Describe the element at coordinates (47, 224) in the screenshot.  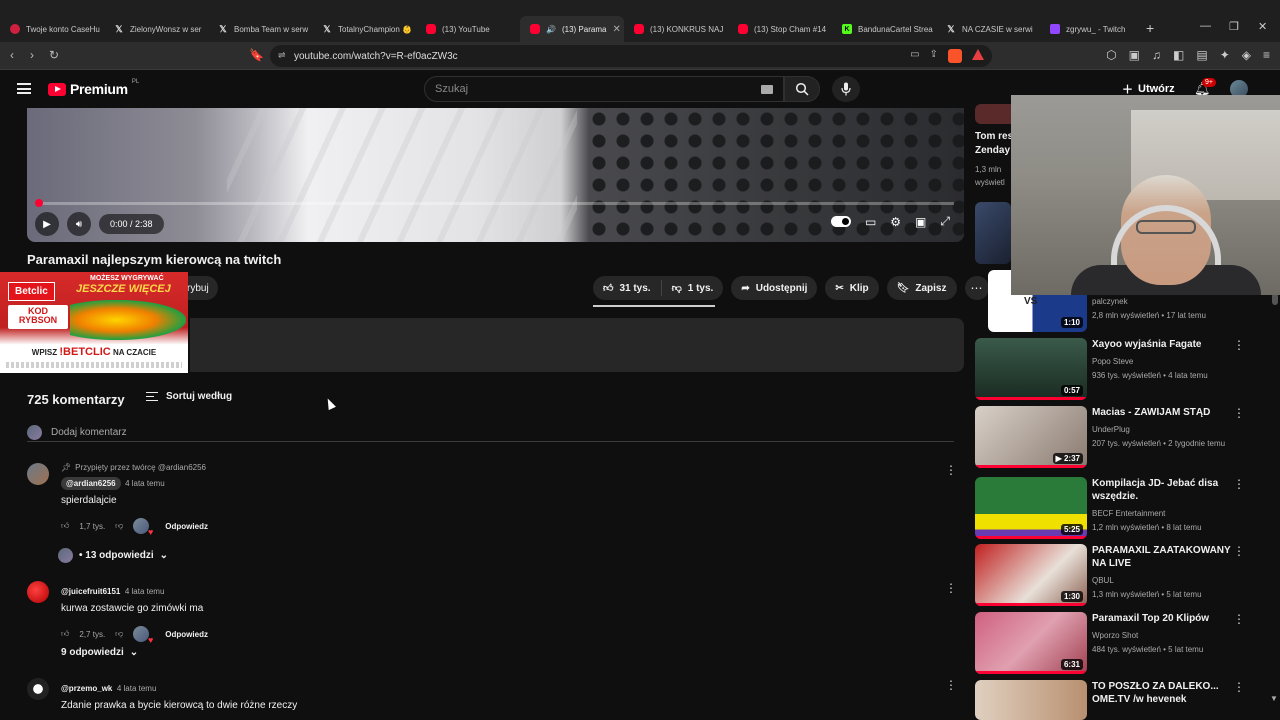
I see `play-button: ▶` at that location.